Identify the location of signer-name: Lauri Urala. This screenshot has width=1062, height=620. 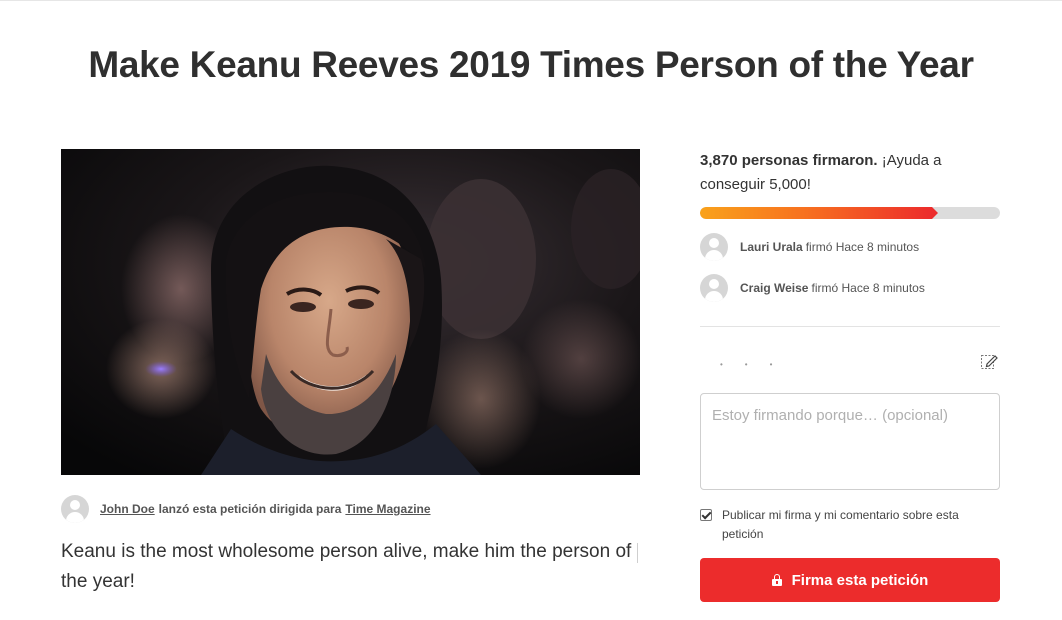
(771, 247).